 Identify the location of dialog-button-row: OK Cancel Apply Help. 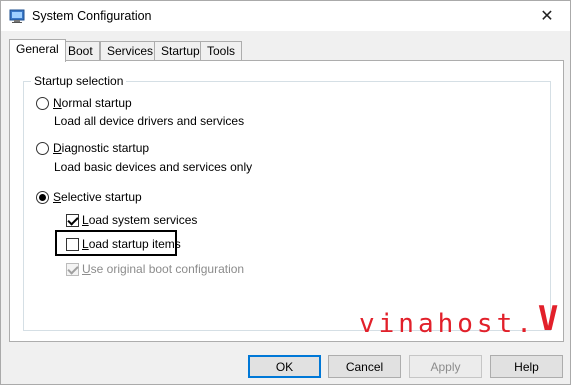
(286, 367).